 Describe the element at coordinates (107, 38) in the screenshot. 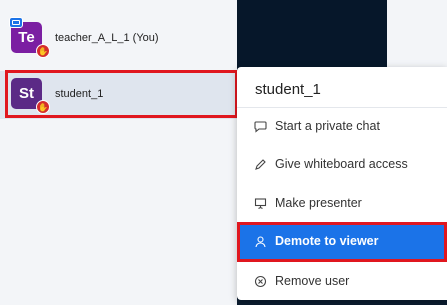

I see `user-name-teacher: teacher_A_L_1 (You)` at that location.